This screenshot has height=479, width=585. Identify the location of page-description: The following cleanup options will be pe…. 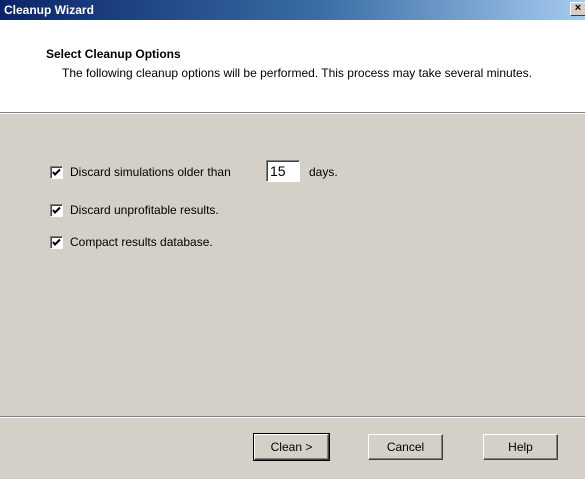
(297, 73).